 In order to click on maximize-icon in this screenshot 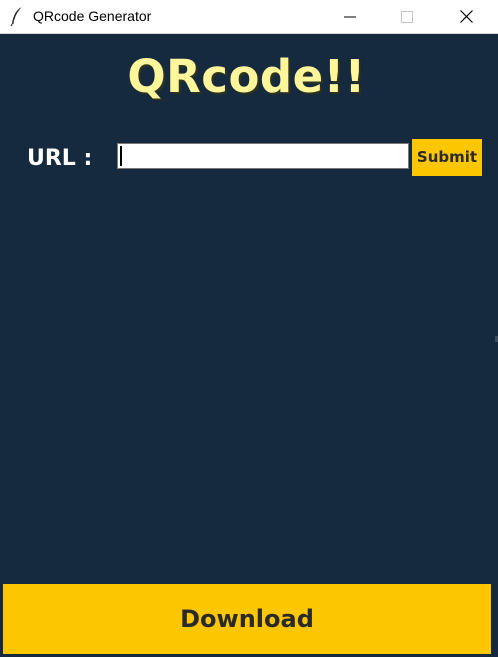, I will do `click(407, 16)`.